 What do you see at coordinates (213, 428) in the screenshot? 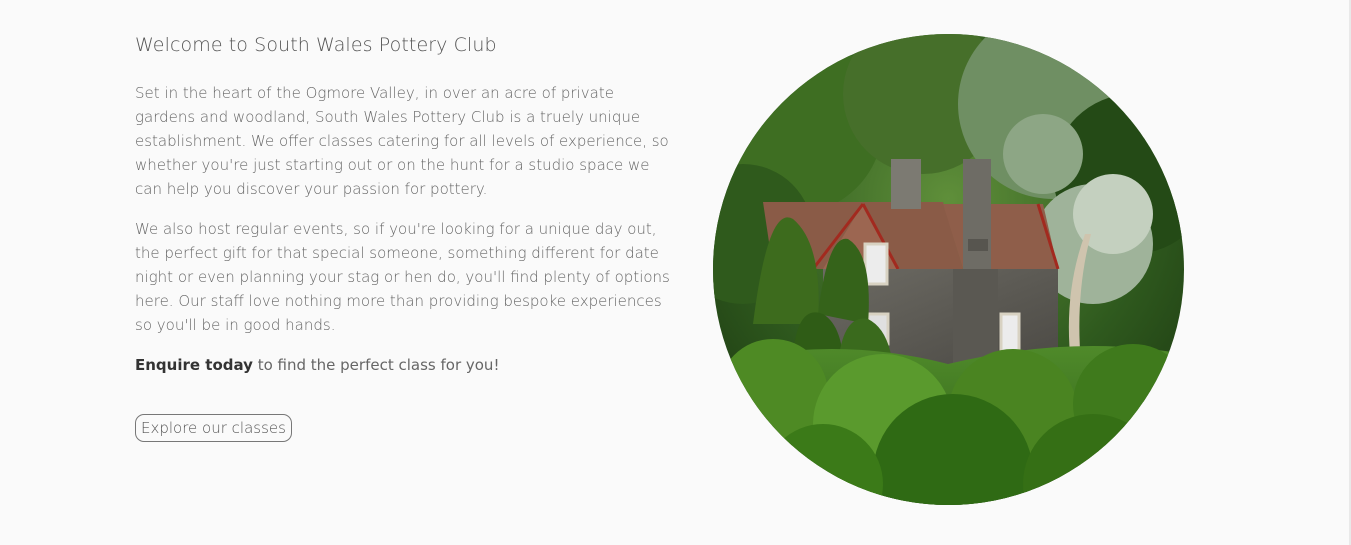
I see `explore-classes-button: Explore our classes` at bounding box center [213, 428].